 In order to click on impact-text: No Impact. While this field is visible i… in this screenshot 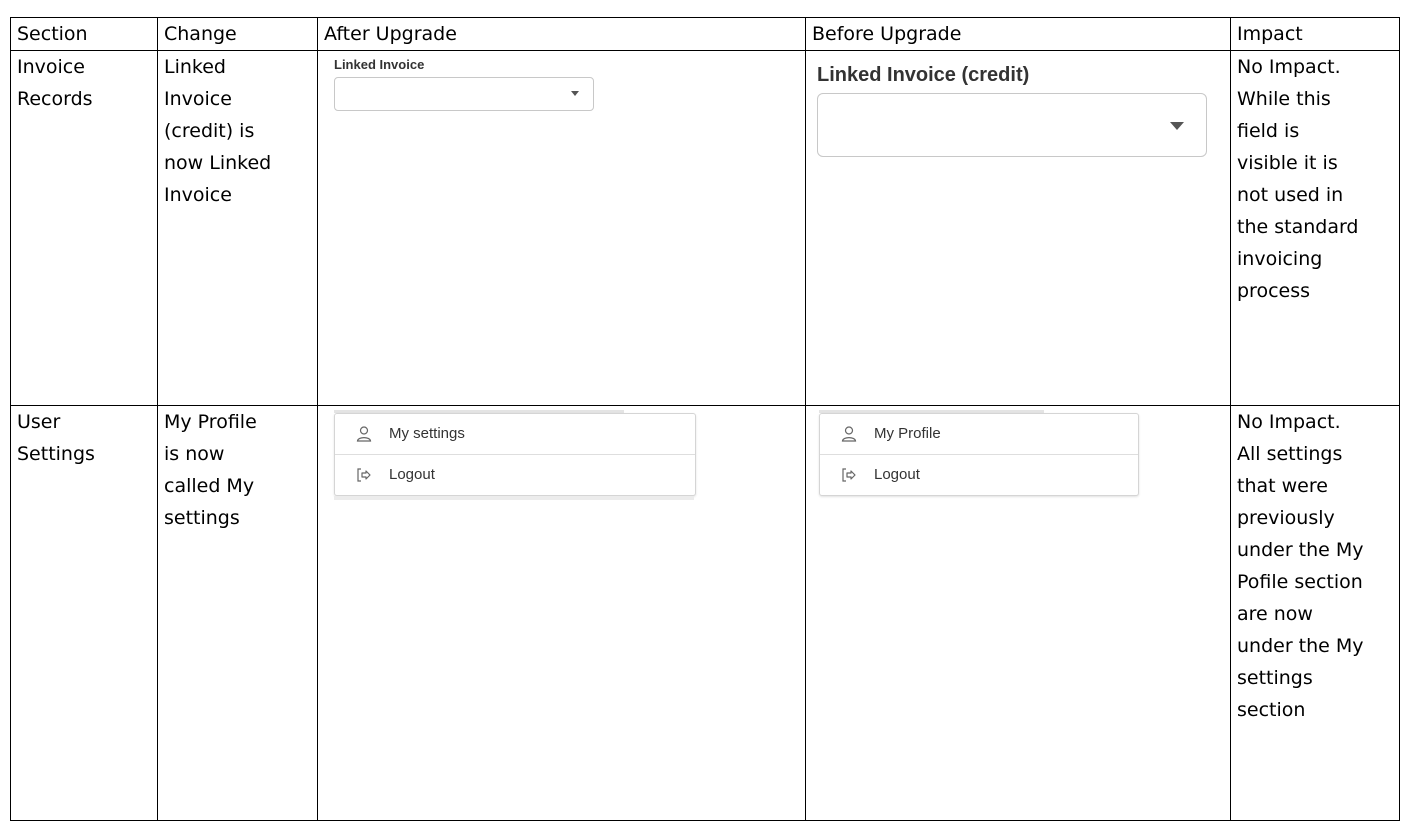, I will do `click(1298, 179)`.